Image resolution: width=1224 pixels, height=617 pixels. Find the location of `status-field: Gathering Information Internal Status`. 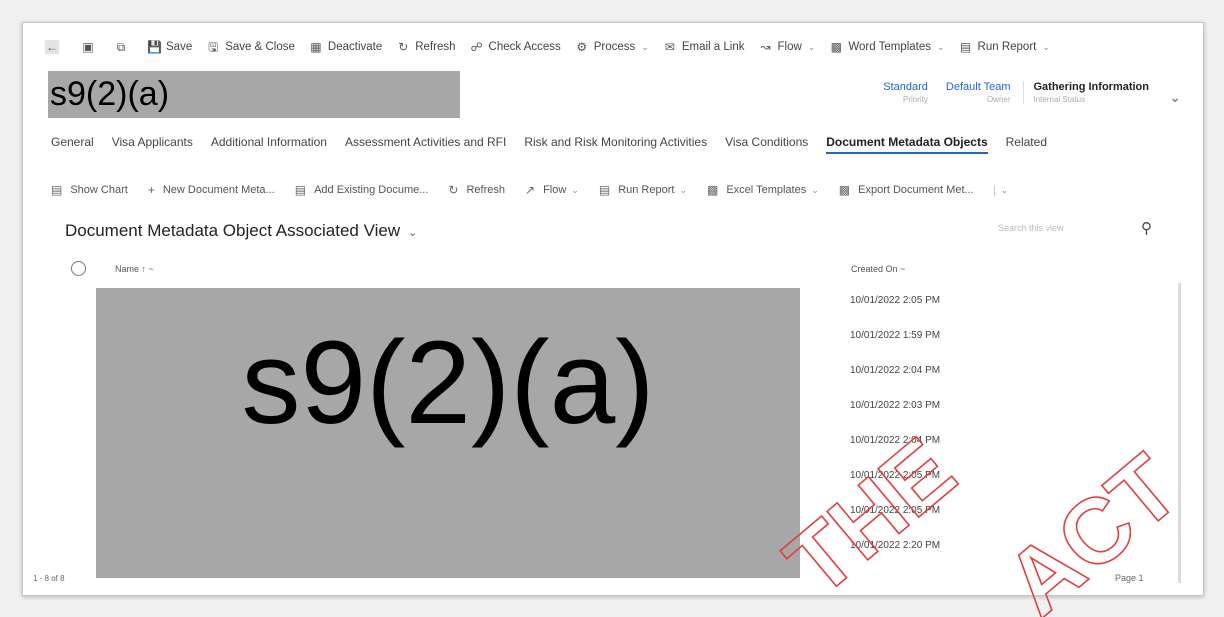

status-field: Gathering Information Internal Status is located at coordinates (1086, 92).